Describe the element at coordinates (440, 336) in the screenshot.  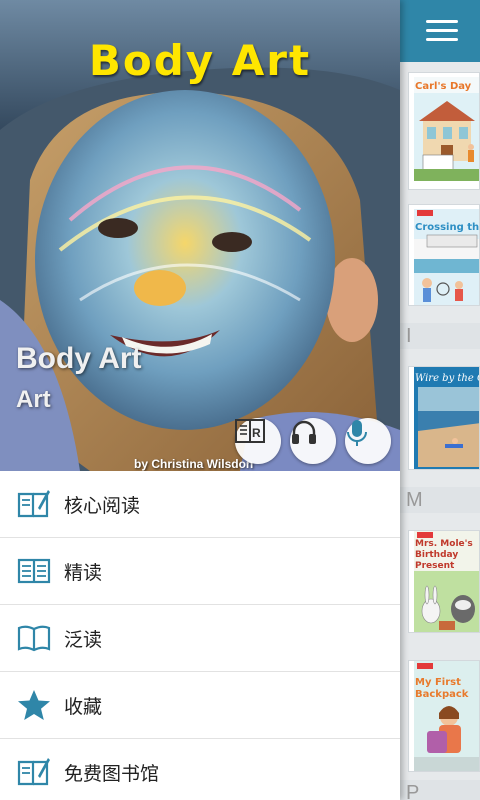
I see `section-letter: I` at that location.